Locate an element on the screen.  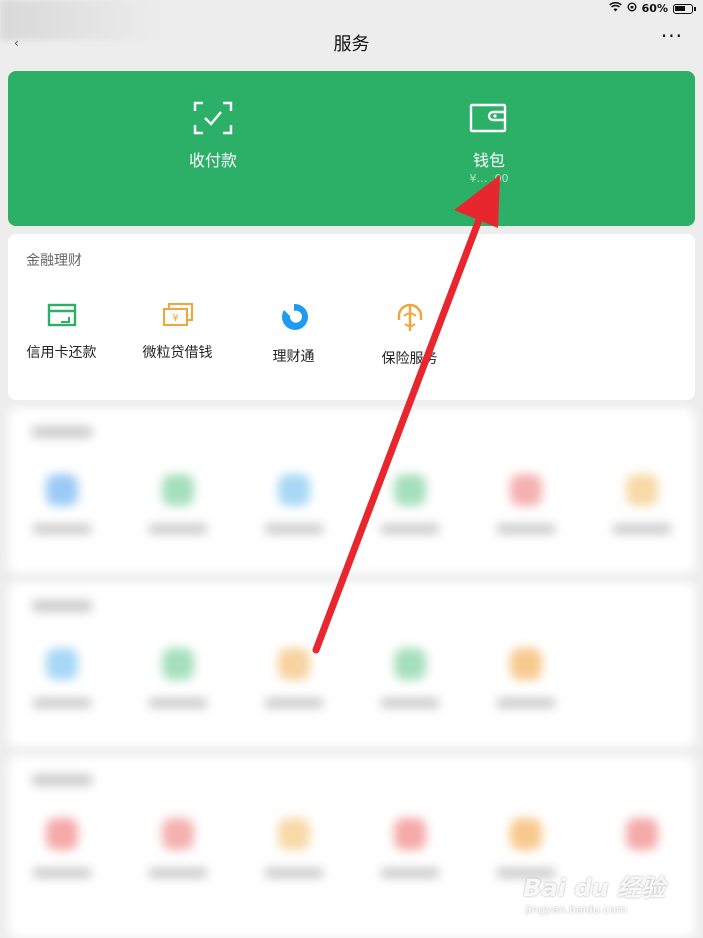
wallet-label: 钱包 is located at coordinates (488, 160).